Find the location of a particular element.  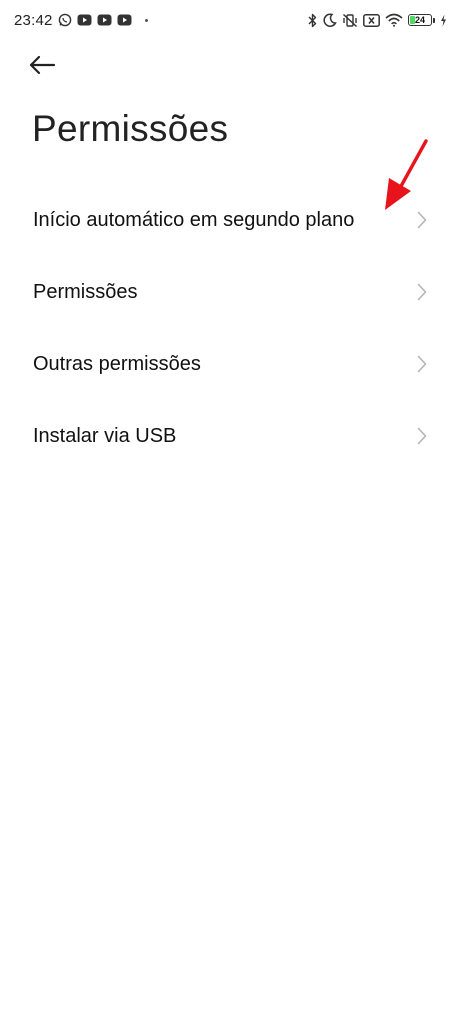

red-arrow-annotation is located at coordinates (406, 178).